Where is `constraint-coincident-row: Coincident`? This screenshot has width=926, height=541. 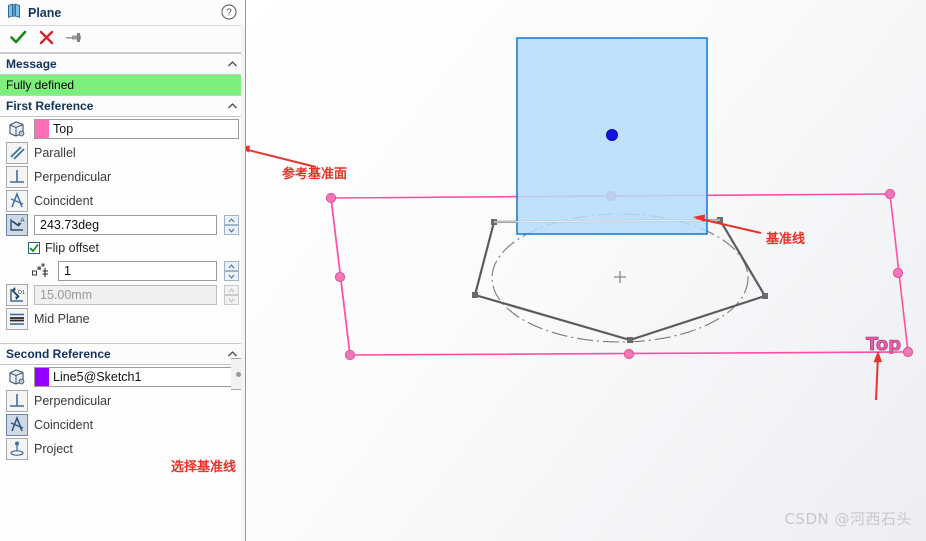 constraint-coincident-row: Coincident is located at coordinates (122, 201).